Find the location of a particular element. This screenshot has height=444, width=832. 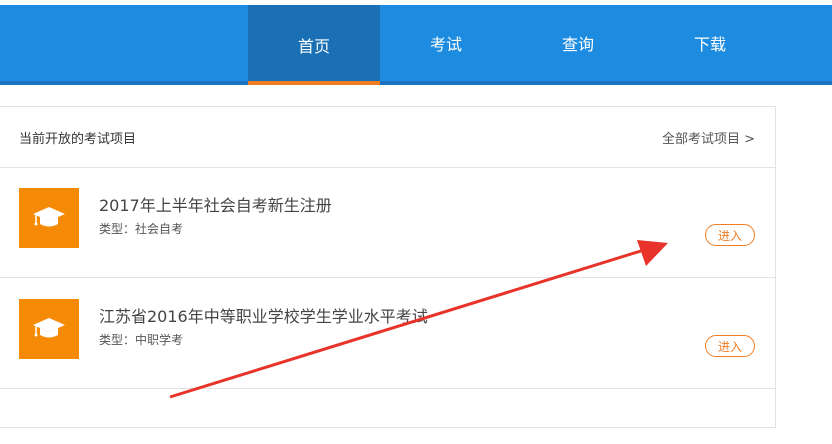

exam-title: 江苏省2016年中等职业学校学生学业水平考试 is located at coordinates (263, 315).